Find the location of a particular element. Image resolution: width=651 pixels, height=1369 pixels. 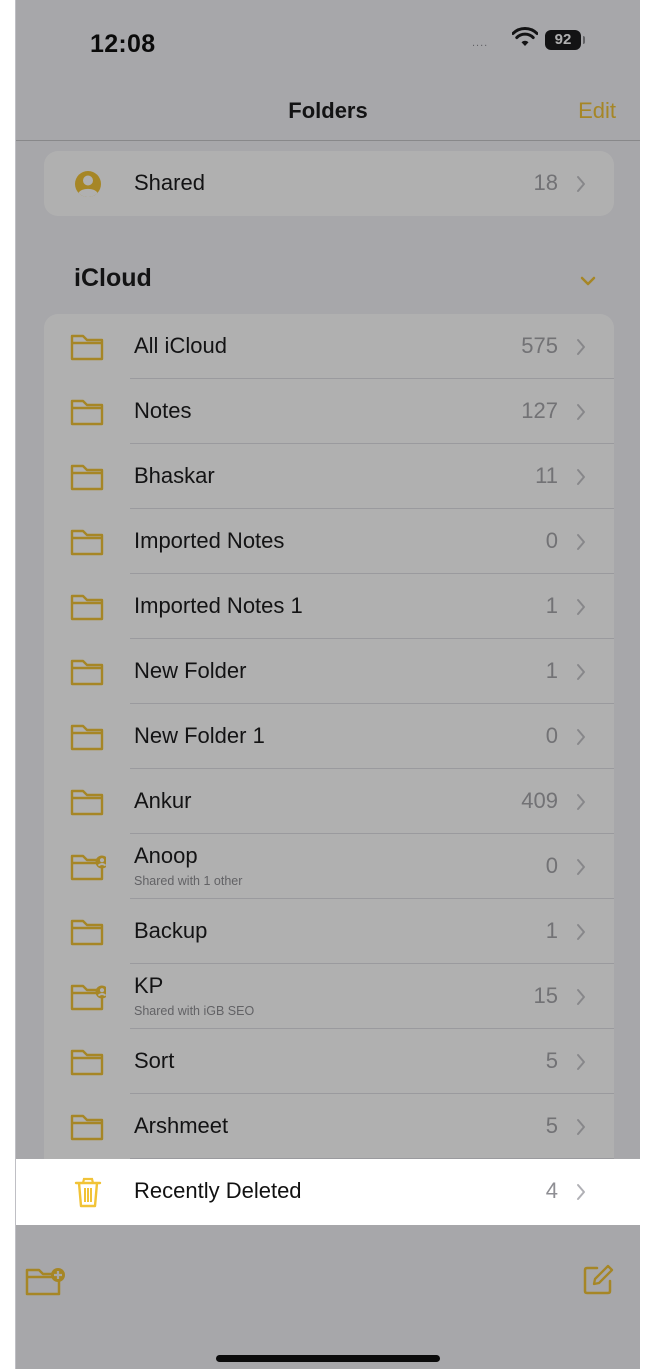

folder-row: All iCloud 575 is located at coordinates (329, 346).